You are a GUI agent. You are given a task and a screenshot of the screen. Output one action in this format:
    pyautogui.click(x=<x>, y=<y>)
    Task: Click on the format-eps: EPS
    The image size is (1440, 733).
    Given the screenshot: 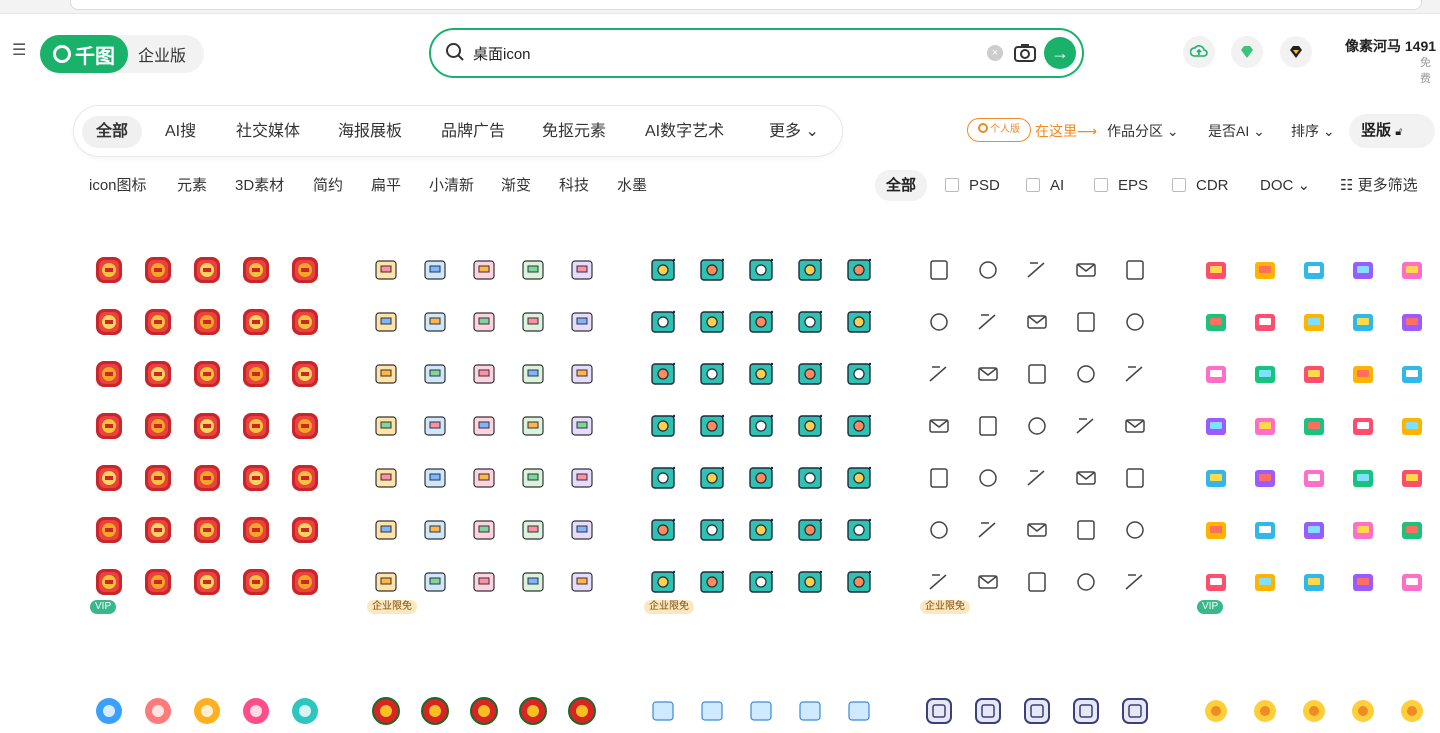 What is the action you would take?
    pyautogui.click(x=1121, y=186)
    